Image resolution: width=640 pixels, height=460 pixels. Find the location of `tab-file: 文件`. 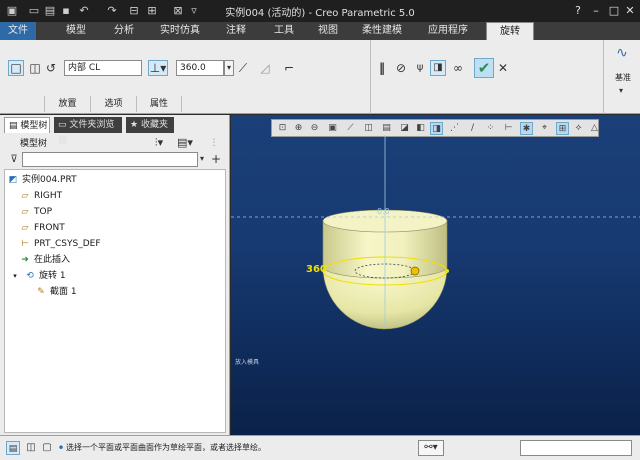

tab-file: 文件 is located at coordinates (18, 31).